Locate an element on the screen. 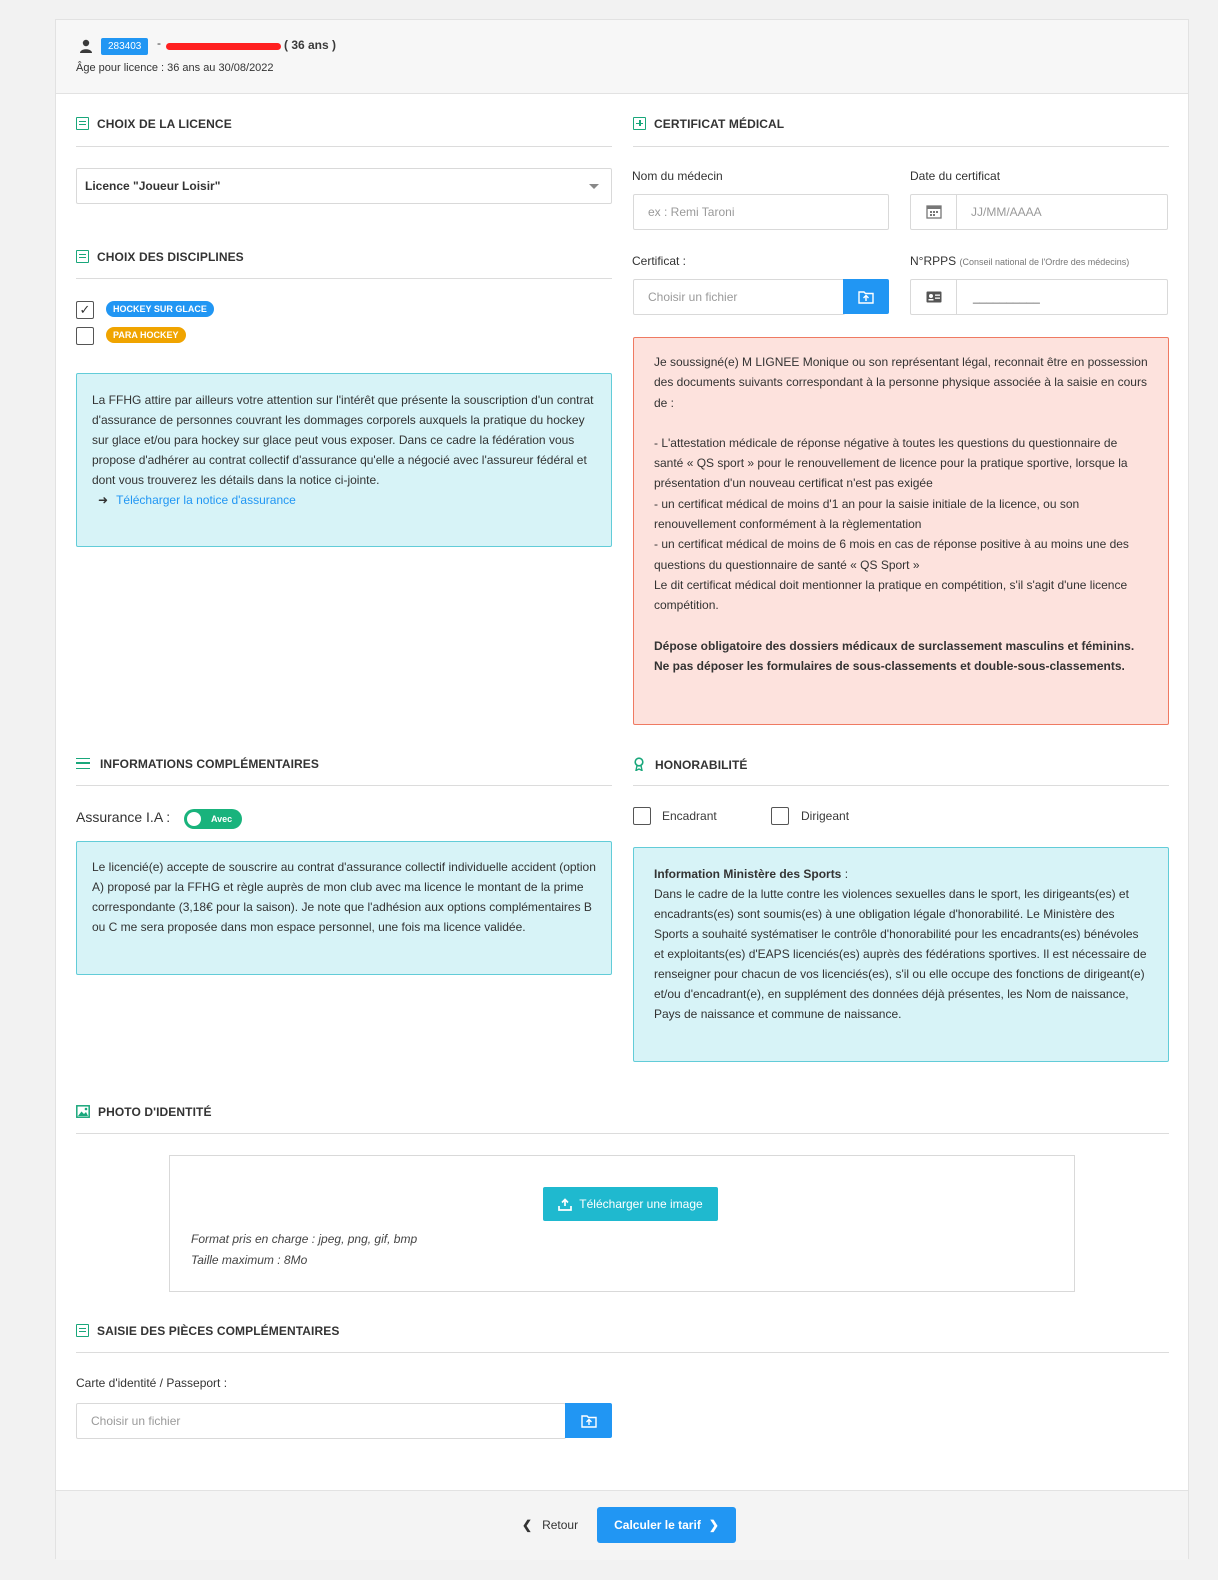 The image size is (1218, 1580). encadrant-label: Encadrant is located at coordinates (689, 816).